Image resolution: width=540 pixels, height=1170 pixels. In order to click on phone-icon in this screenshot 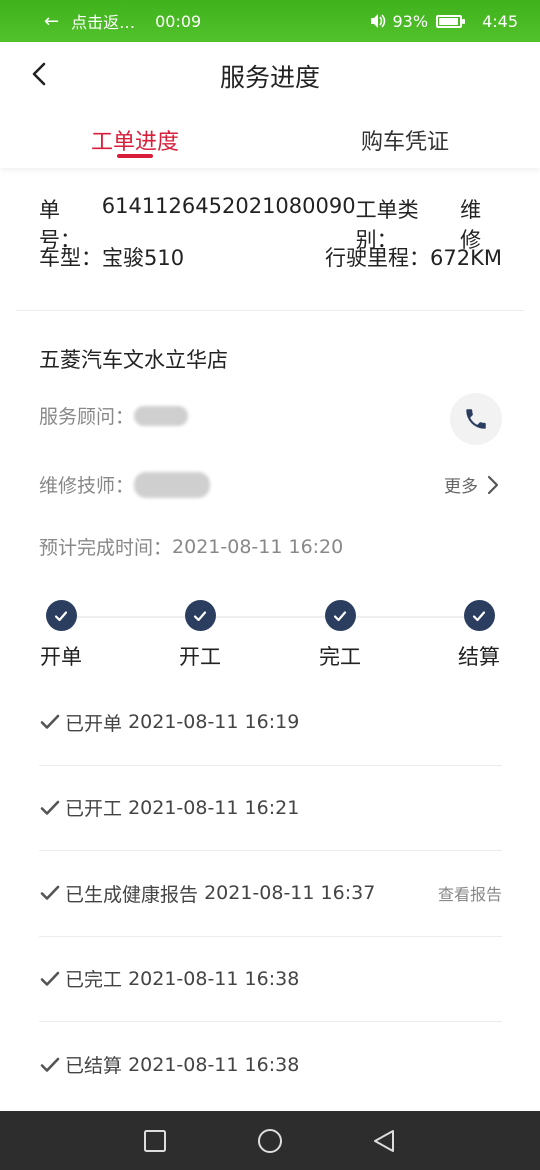, I will do `click(476, 419)`.